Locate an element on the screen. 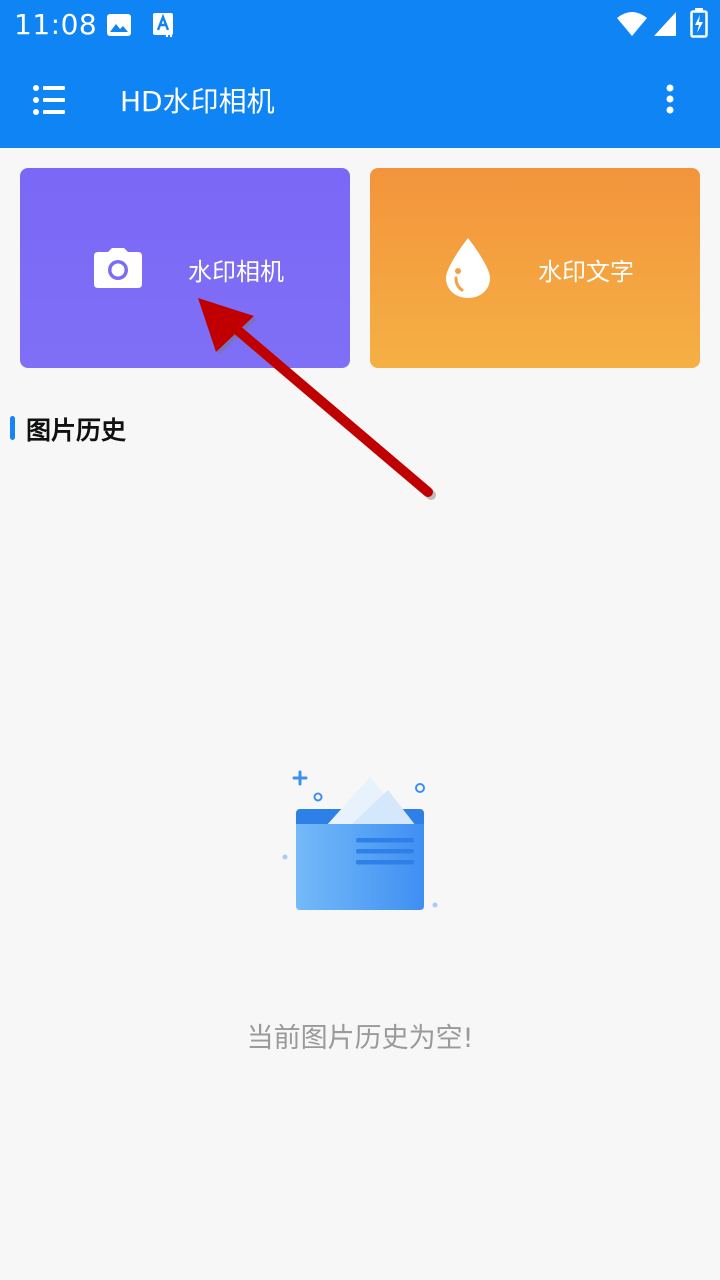  section-indicator is located at coordinates (12, 428).